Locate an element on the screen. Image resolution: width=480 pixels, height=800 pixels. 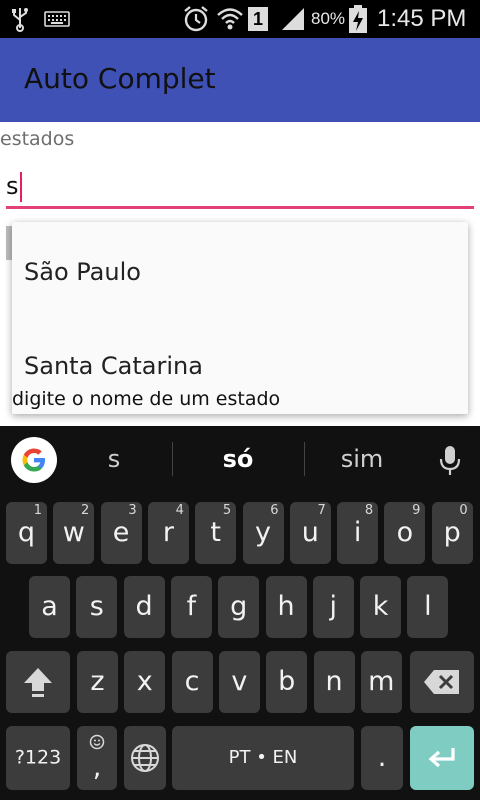
key-label: z is located at coordinates (97, 681).